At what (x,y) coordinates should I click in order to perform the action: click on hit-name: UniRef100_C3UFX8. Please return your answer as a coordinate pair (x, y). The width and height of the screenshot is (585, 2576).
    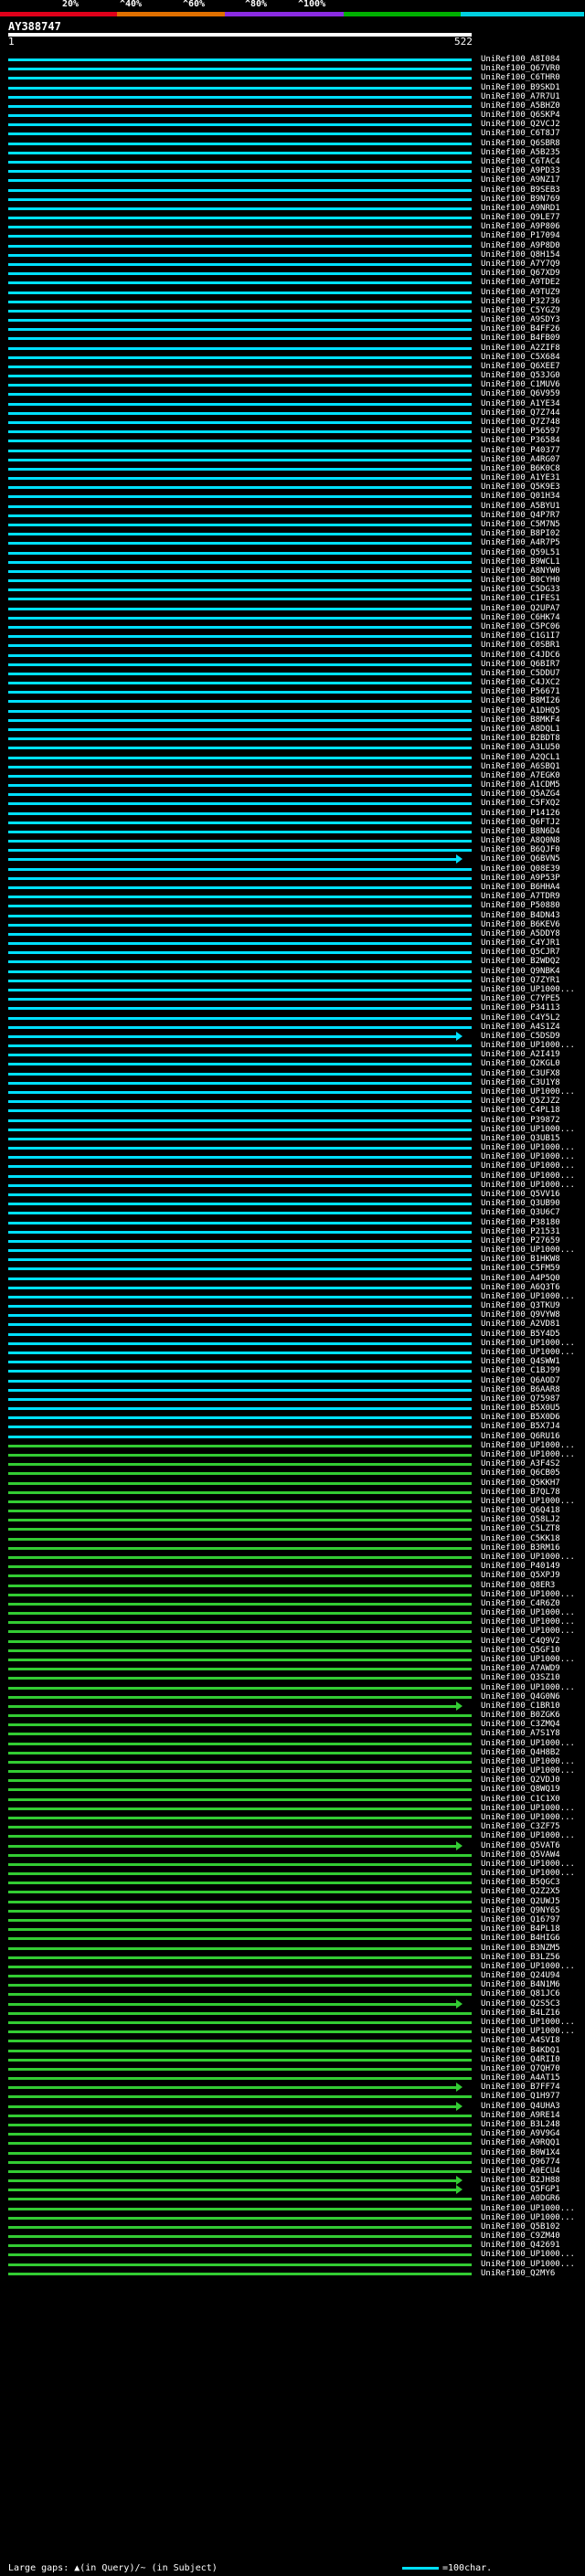
    Looking at the image, I should click on (520, 1073).